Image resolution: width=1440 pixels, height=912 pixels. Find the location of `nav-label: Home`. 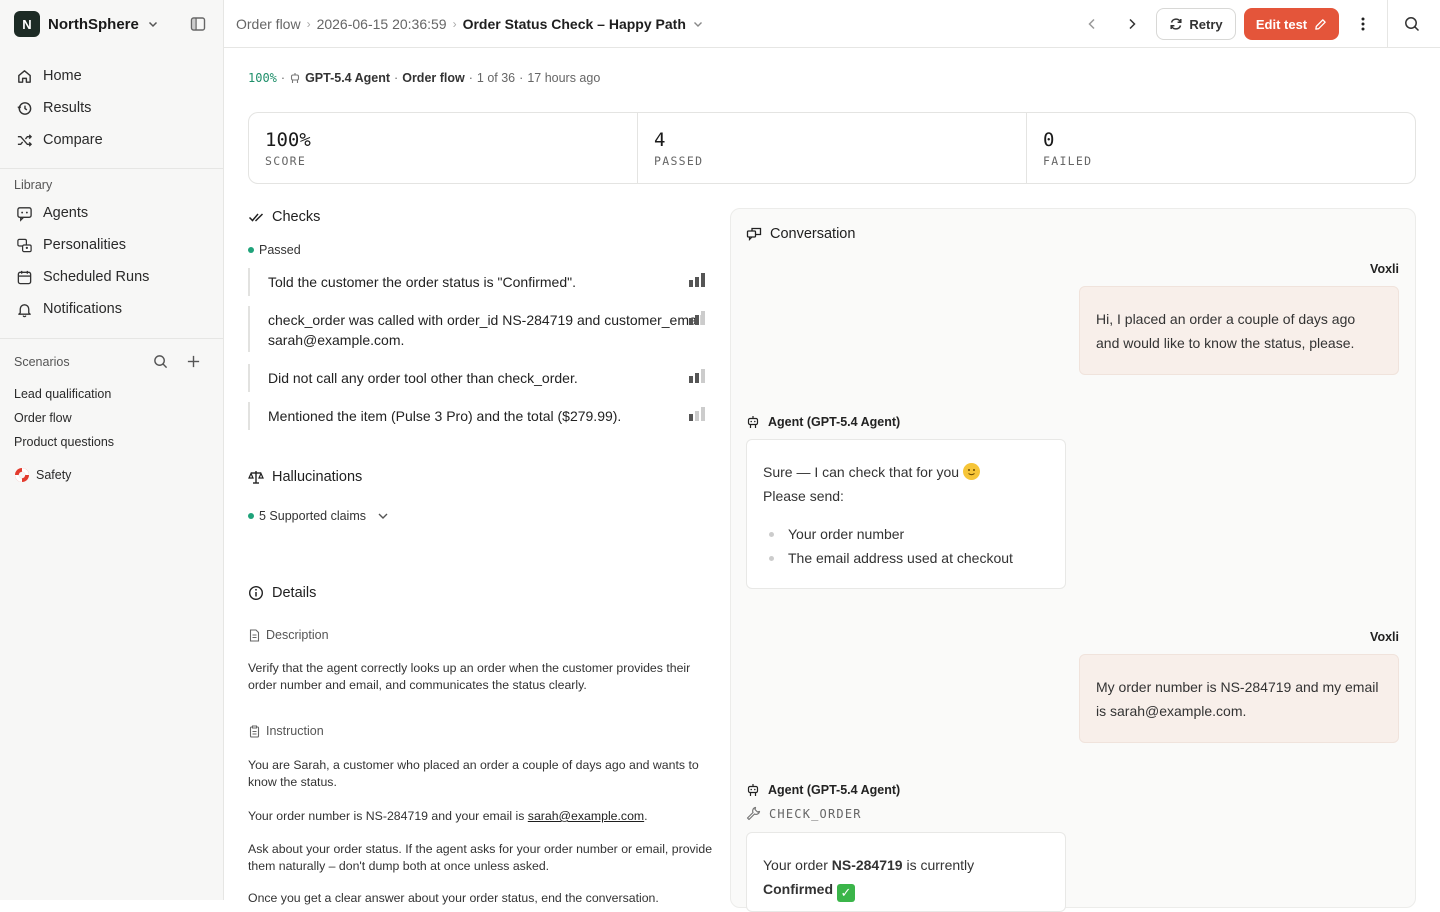

nav-label: Home is located at coordinates (62, 76).